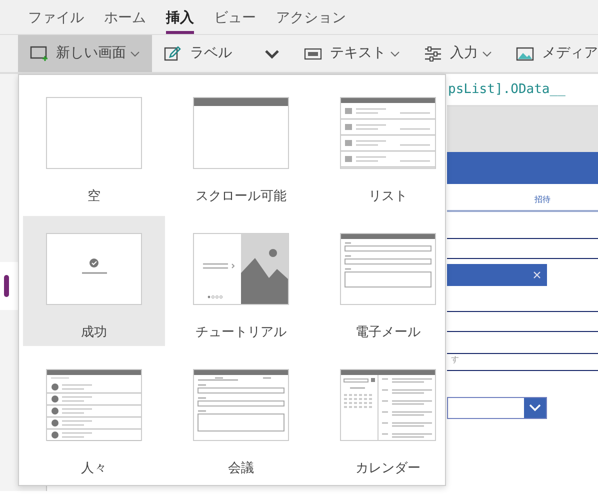 The width and height of the screenshot is (598, 494). What do you see at coordinates (551, 53) in the screenshot?
I see `toolbar-button: メディア` at bounding box center [551, 53].